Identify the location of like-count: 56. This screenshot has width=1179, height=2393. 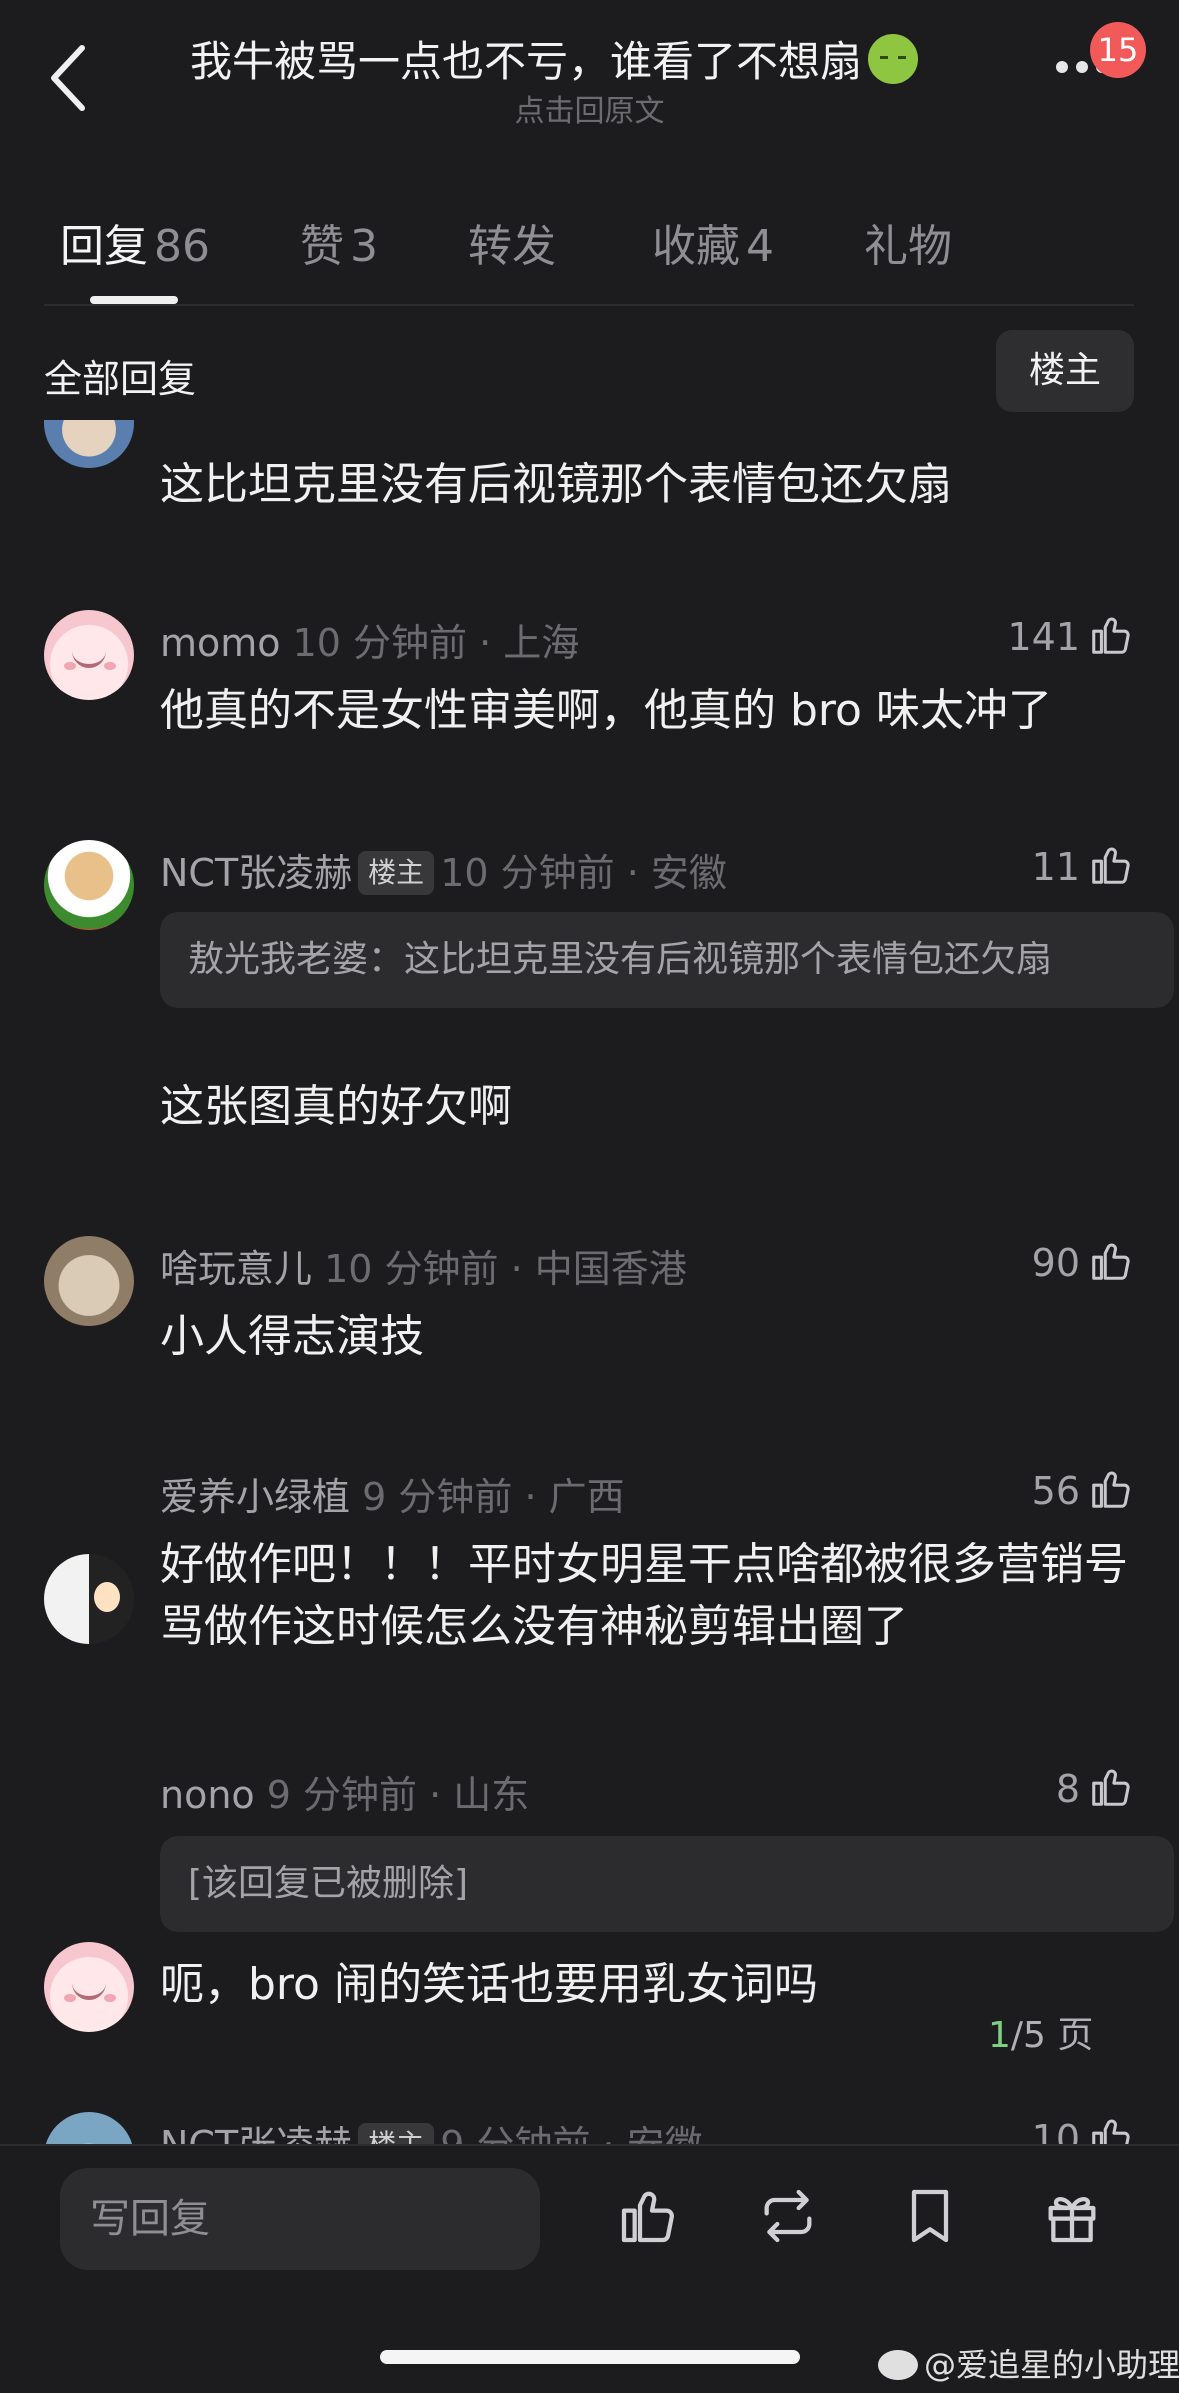
(1055, 1491).